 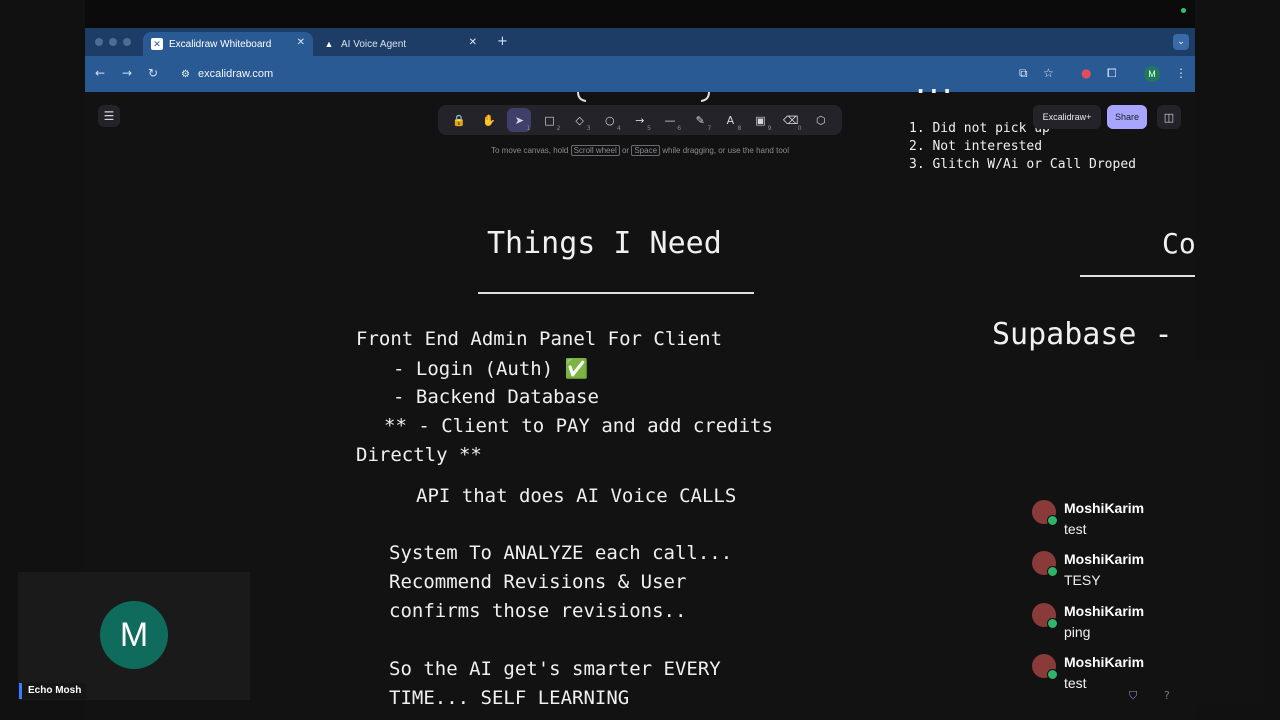 I want to click on tool-shortcut: 2, so click(x=558, y=128).